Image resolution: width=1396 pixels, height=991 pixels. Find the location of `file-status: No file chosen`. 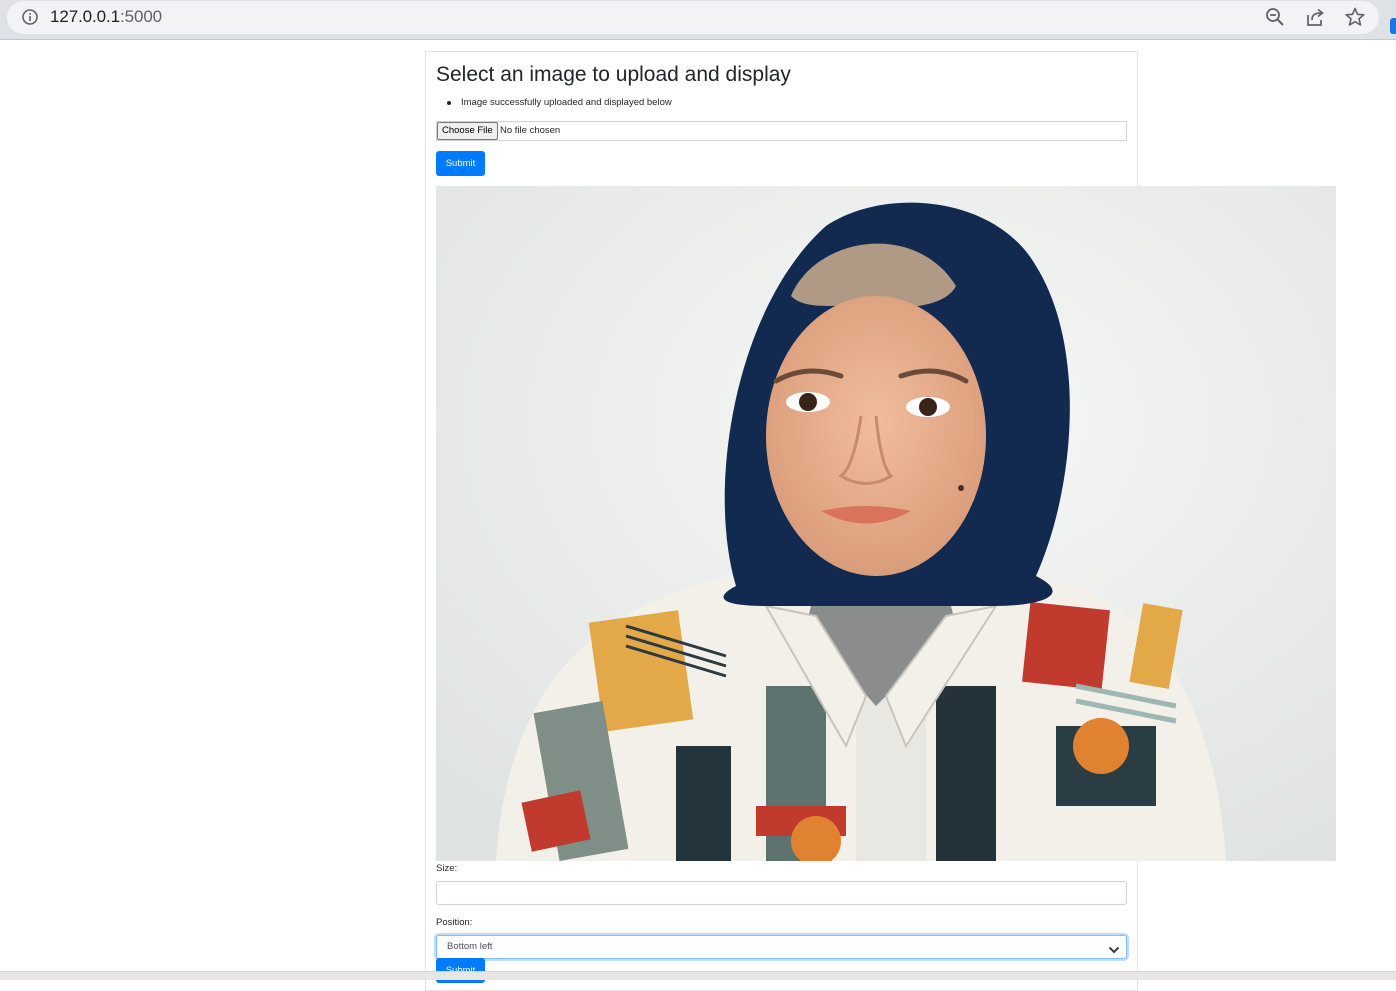

file-status: No file chosen is located at coordinates (530, 130).